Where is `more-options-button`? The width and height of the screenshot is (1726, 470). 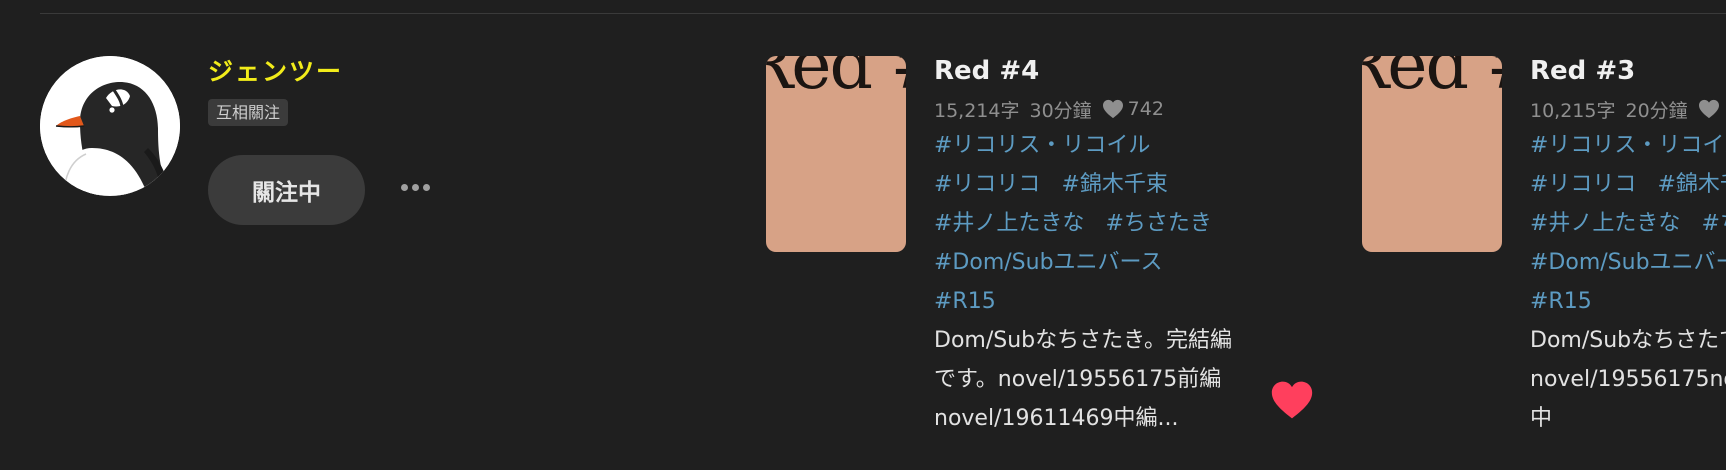 more-options-button is located at coordinates (415, 187).